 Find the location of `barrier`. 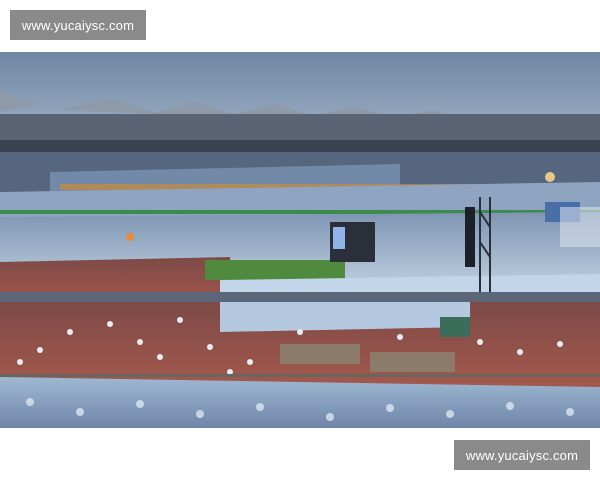

barrier is located at coordinates (320, 354).